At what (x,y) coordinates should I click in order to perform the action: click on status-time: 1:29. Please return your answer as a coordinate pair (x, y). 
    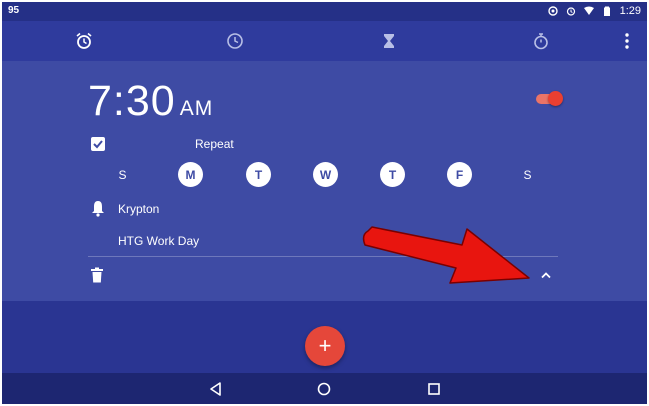
    Looking at the image, I should click on (630, 11).